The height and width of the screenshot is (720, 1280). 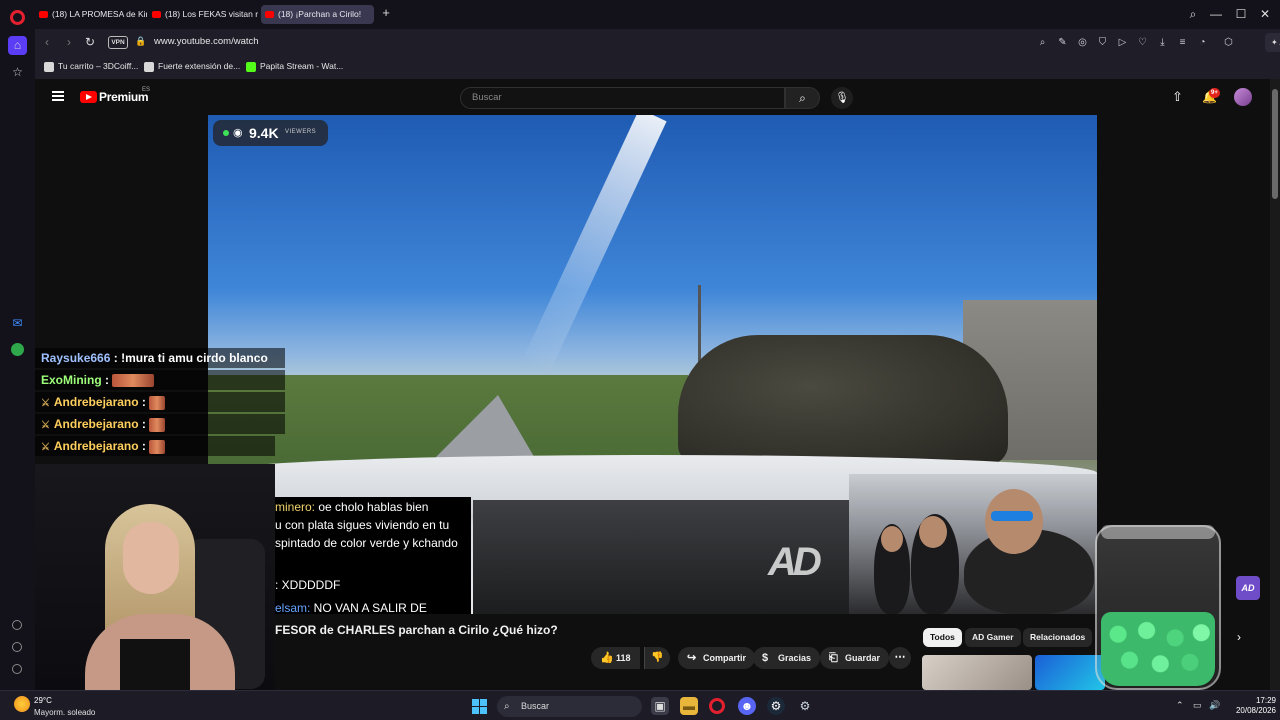 I want to click on clock-time: 17:29, so click(x=1265, y=700).